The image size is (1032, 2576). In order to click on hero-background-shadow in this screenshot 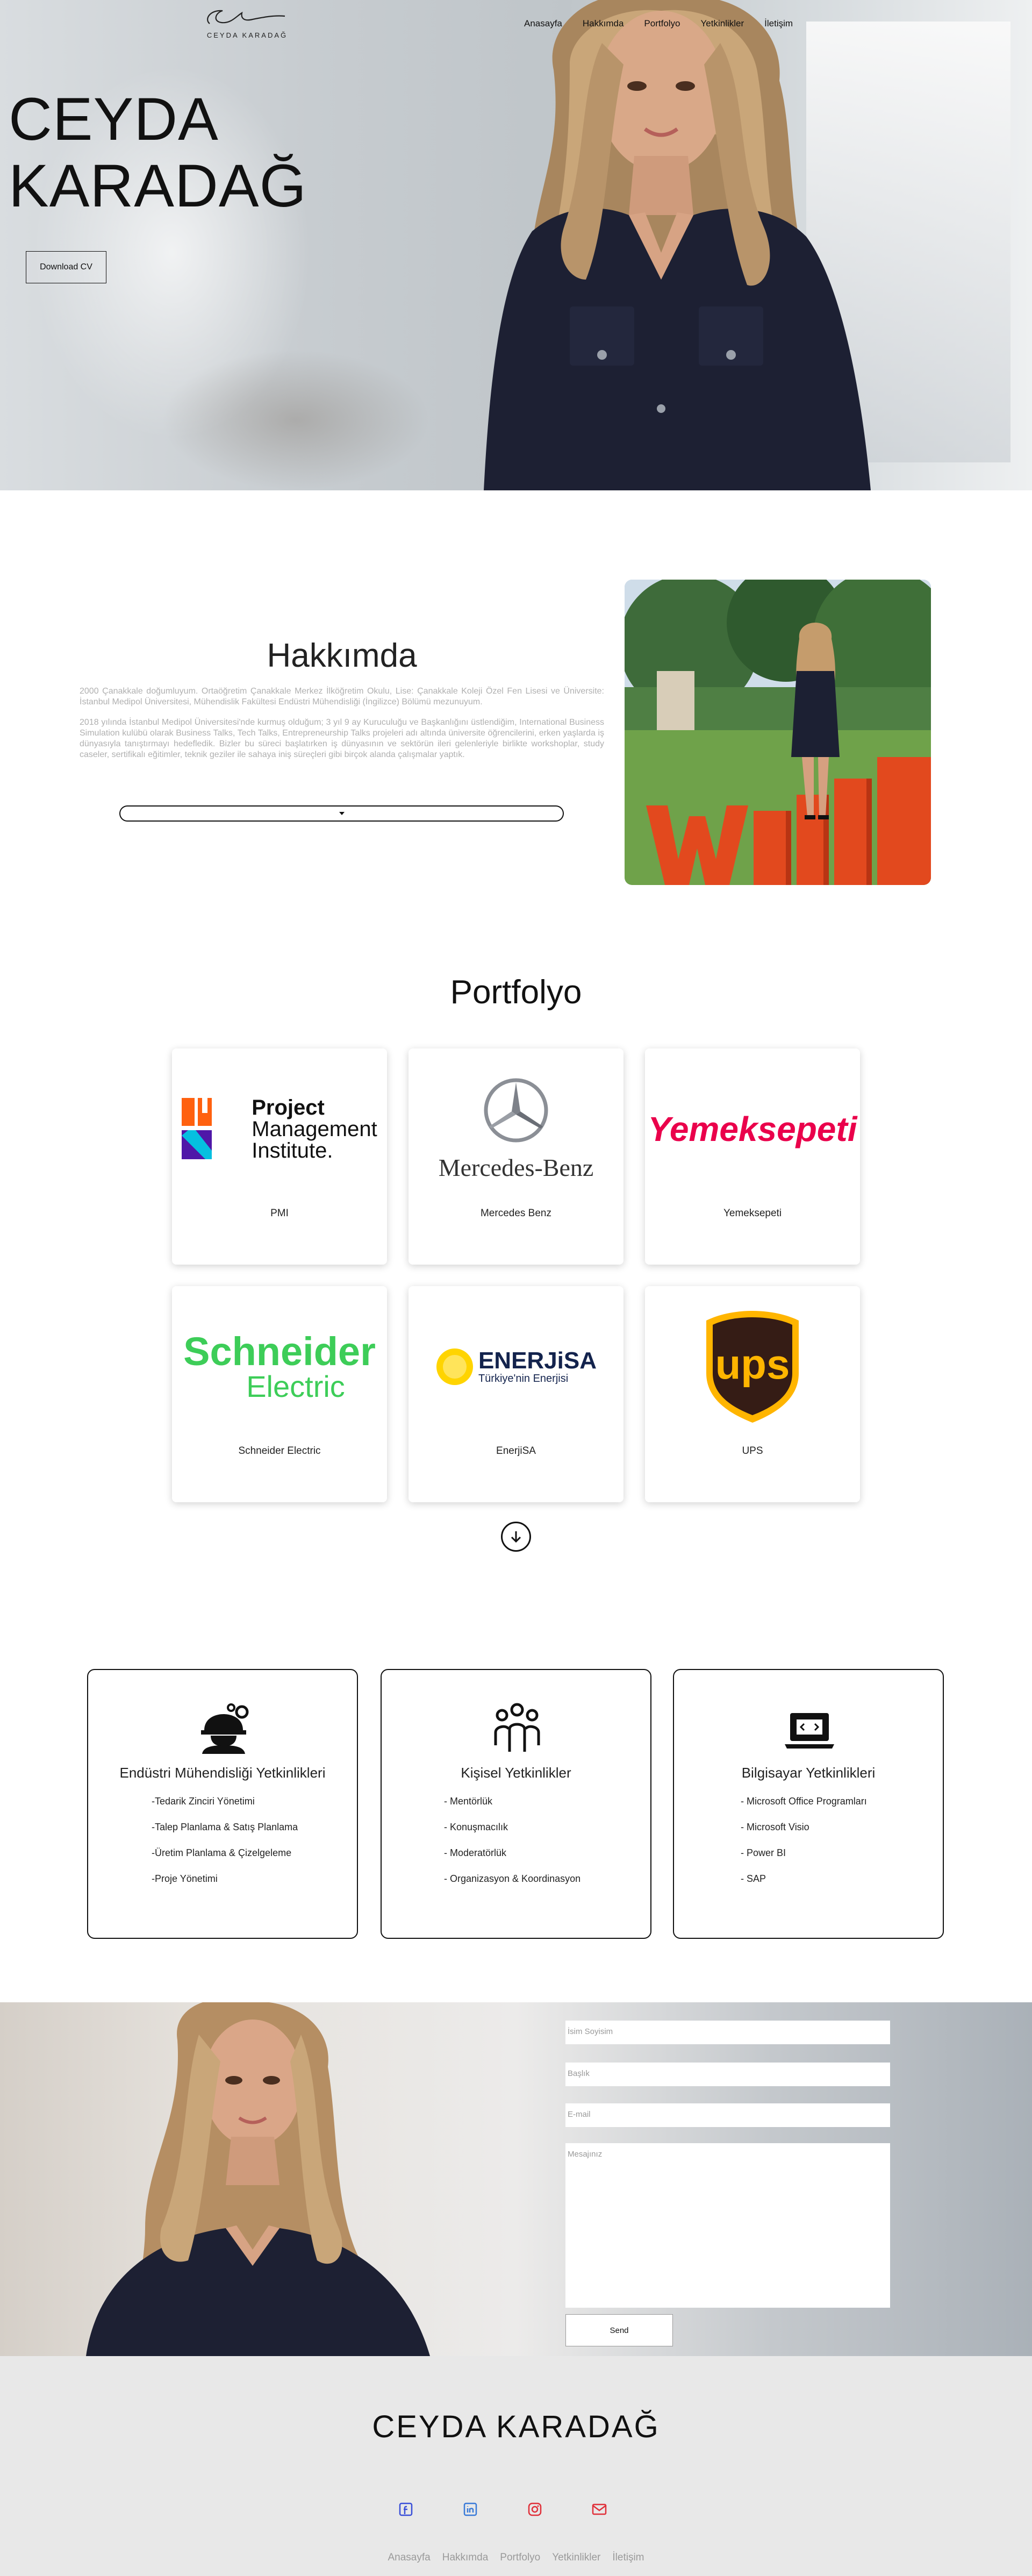, I will do `click(295, 419)`.